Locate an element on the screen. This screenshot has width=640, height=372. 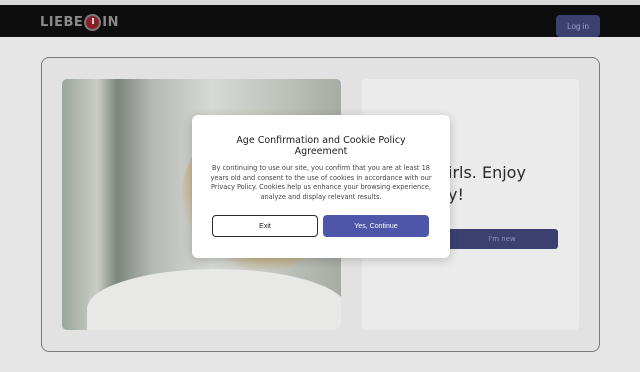
exit-button: Exit is located at coordinates (265, 226).